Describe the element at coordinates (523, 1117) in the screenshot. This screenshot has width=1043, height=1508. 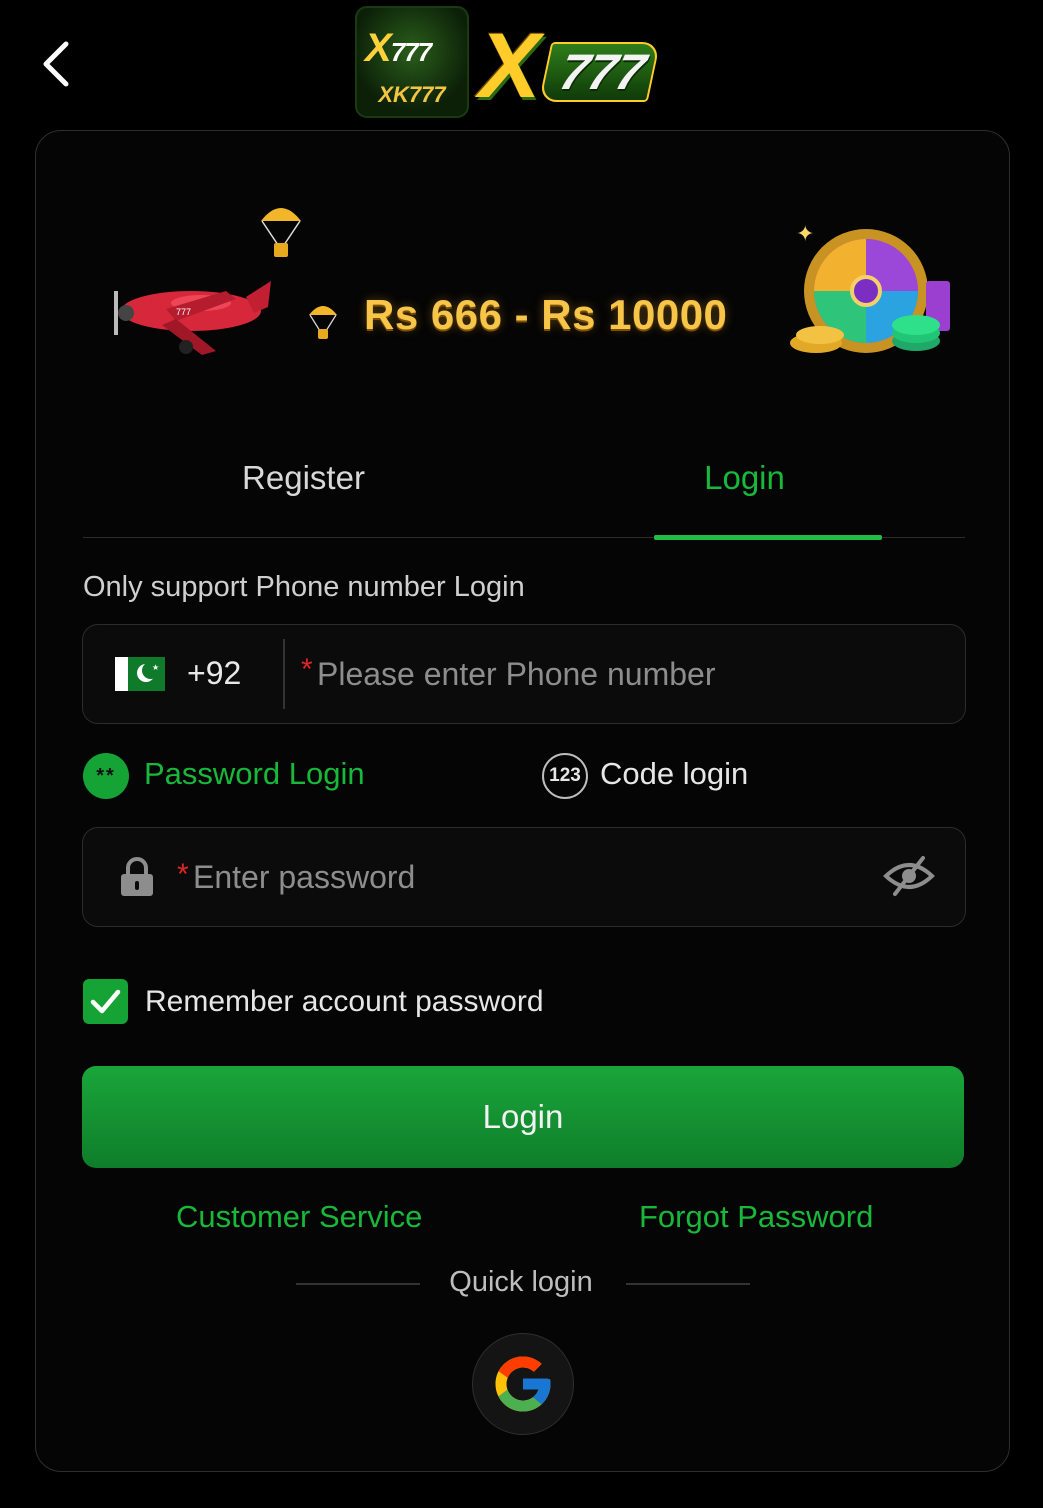
I see `login-button: Login` at that location.